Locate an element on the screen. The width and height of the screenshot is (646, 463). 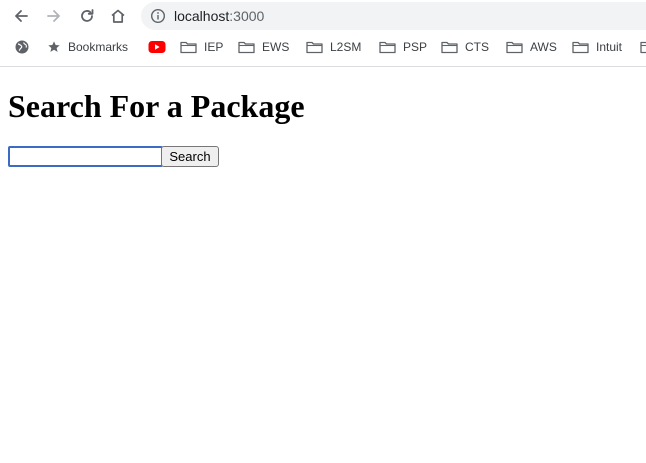
bookmark-item-cts: CTS is located at coordinates (465, 47).